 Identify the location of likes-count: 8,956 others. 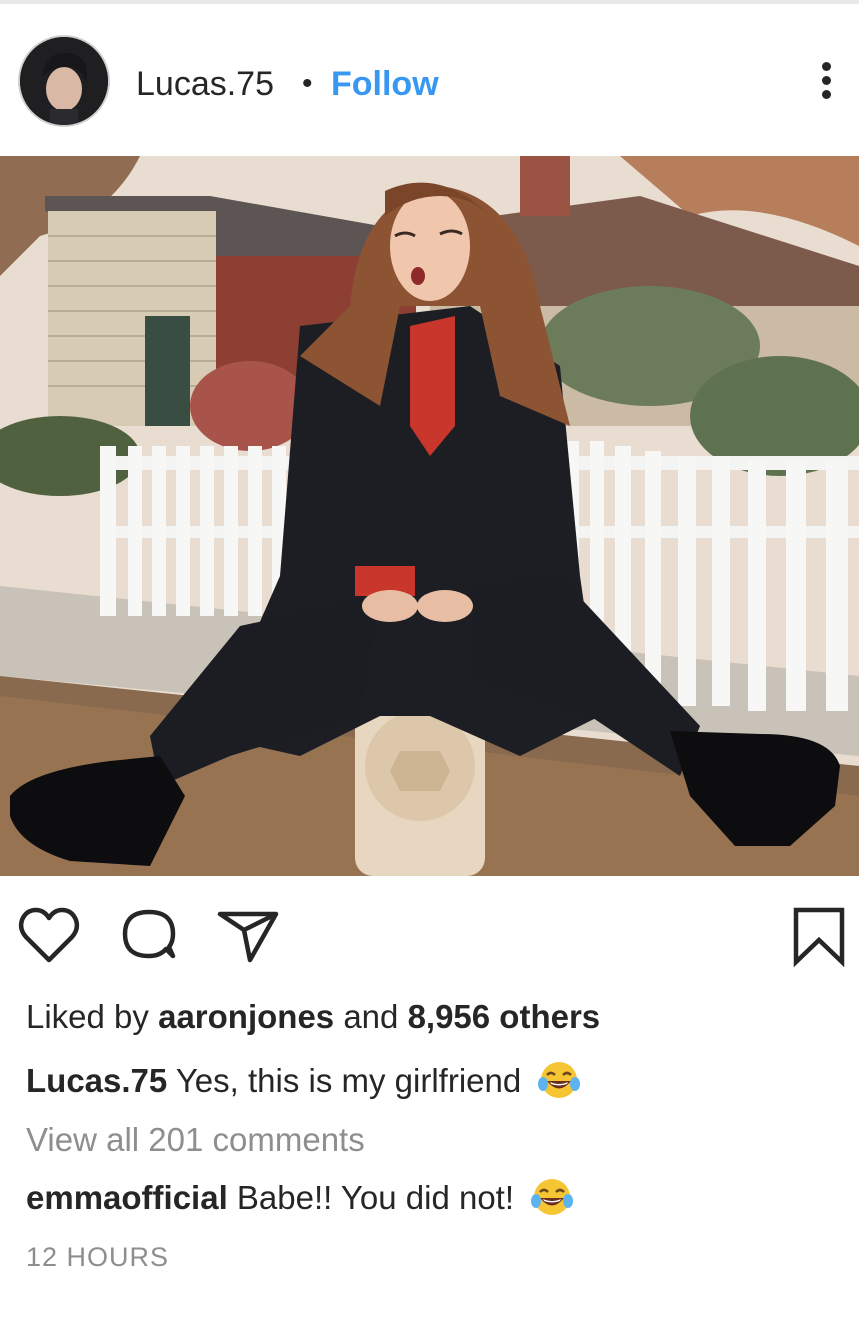
(504, 1016).